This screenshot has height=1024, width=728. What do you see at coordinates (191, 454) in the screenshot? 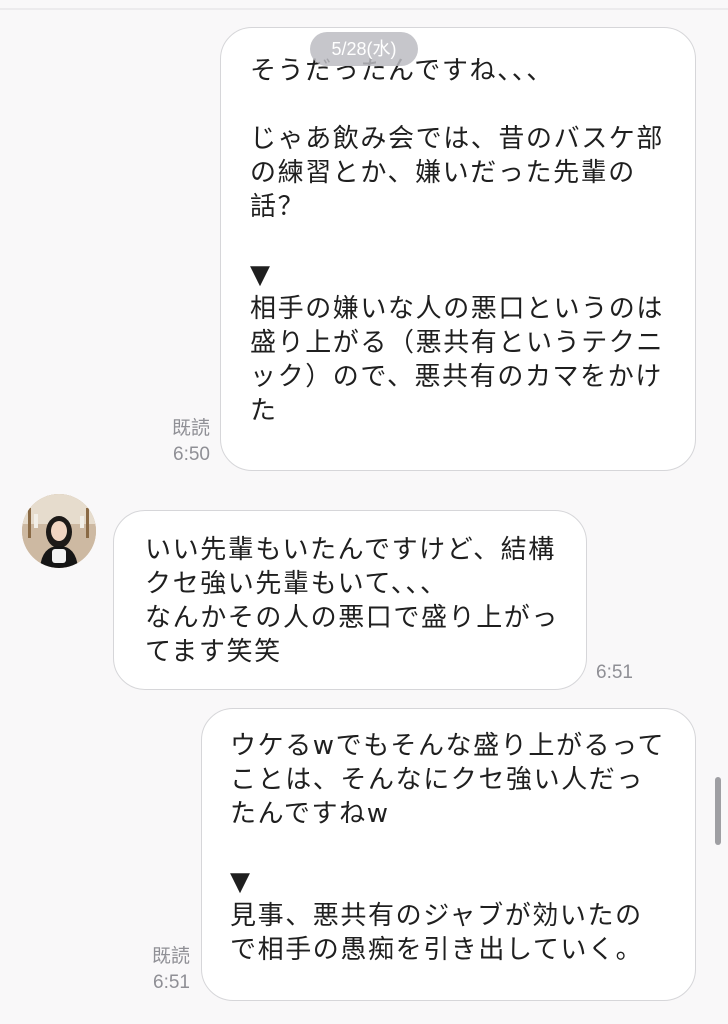
I see `message-time: 6:50` at bounding box center [191, 454].